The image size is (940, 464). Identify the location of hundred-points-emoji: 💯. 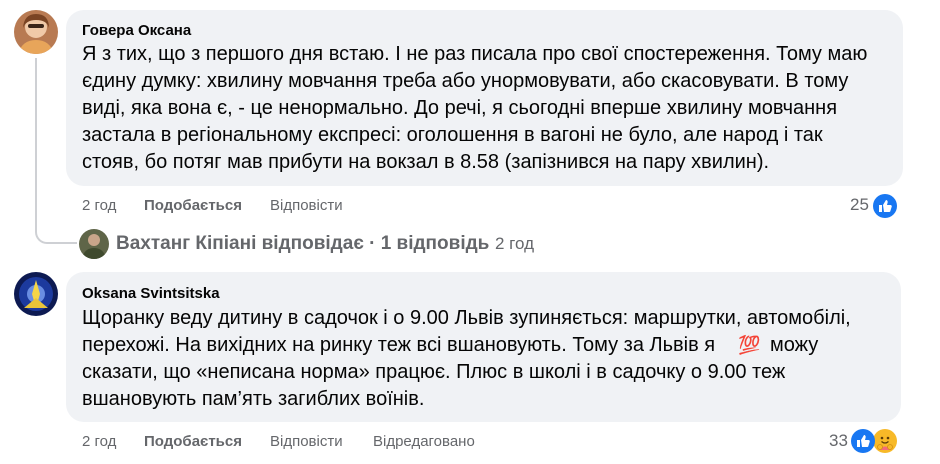
(749, 345).